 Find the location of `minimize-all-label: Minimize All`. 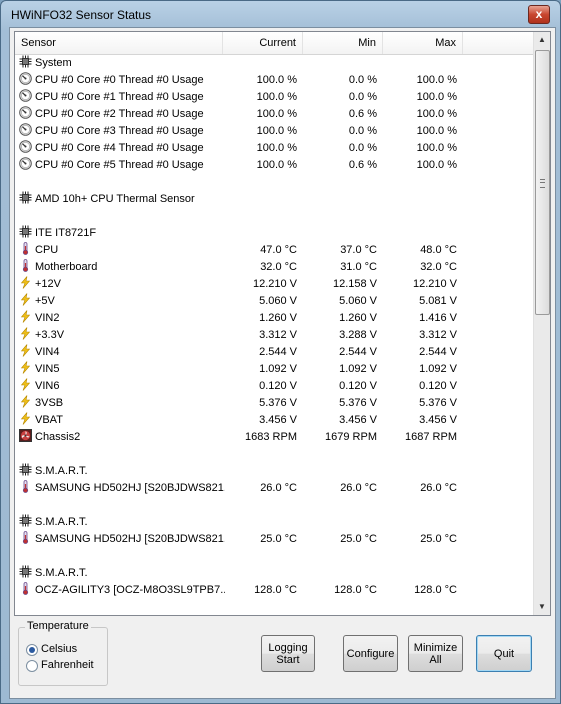

minimize-all-label: Minimize All is located at coordinates (435, 653).